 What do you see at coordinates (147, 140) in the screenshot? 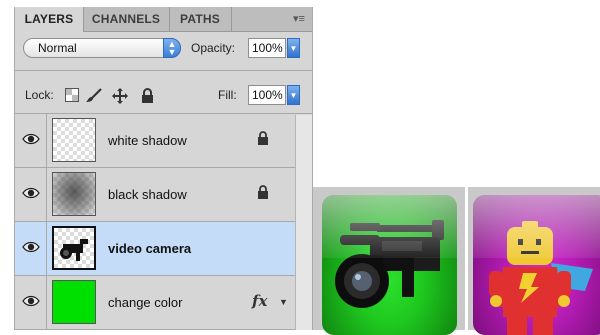
I see `layer-name: white shadow` at bounding box center [147, 140].